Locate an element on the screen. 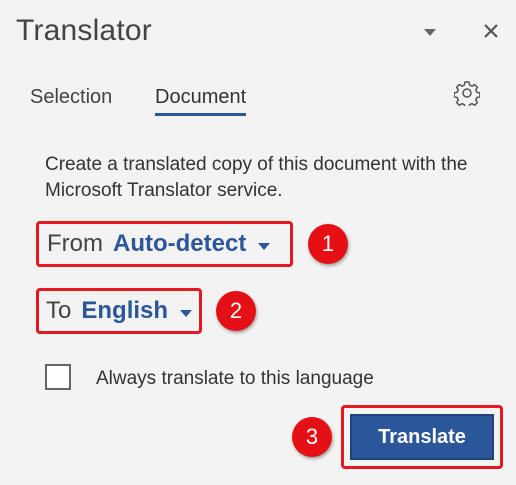 Image resolution: width=516 pixels, height=485 pixels. from-value: Auto-detect is located at coordinates (180, 243).